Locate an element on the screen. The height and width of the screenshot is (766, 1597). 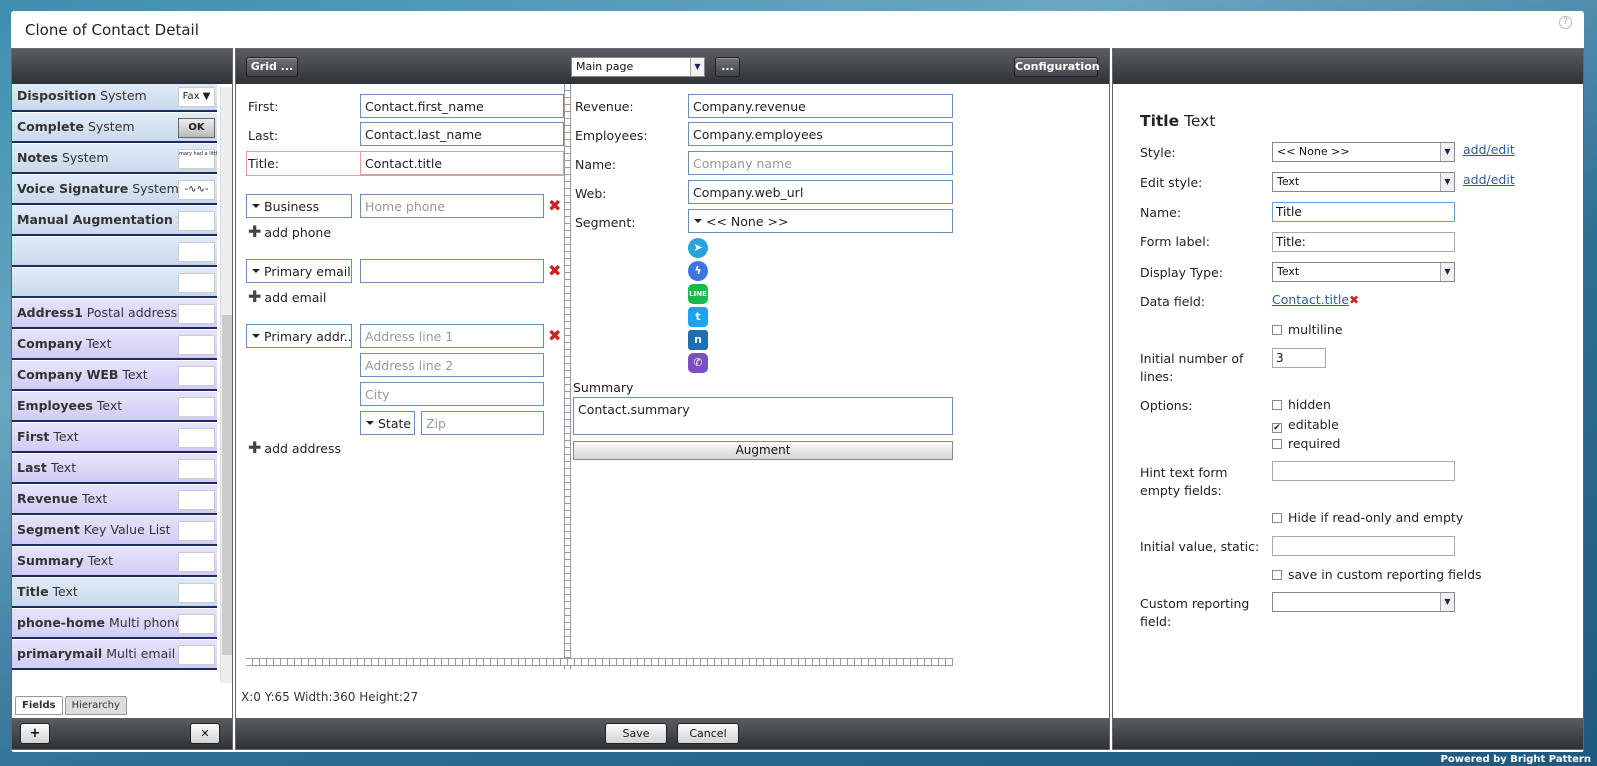
style-add-edit-link: add/edit is located at coordinates (1489, 149).